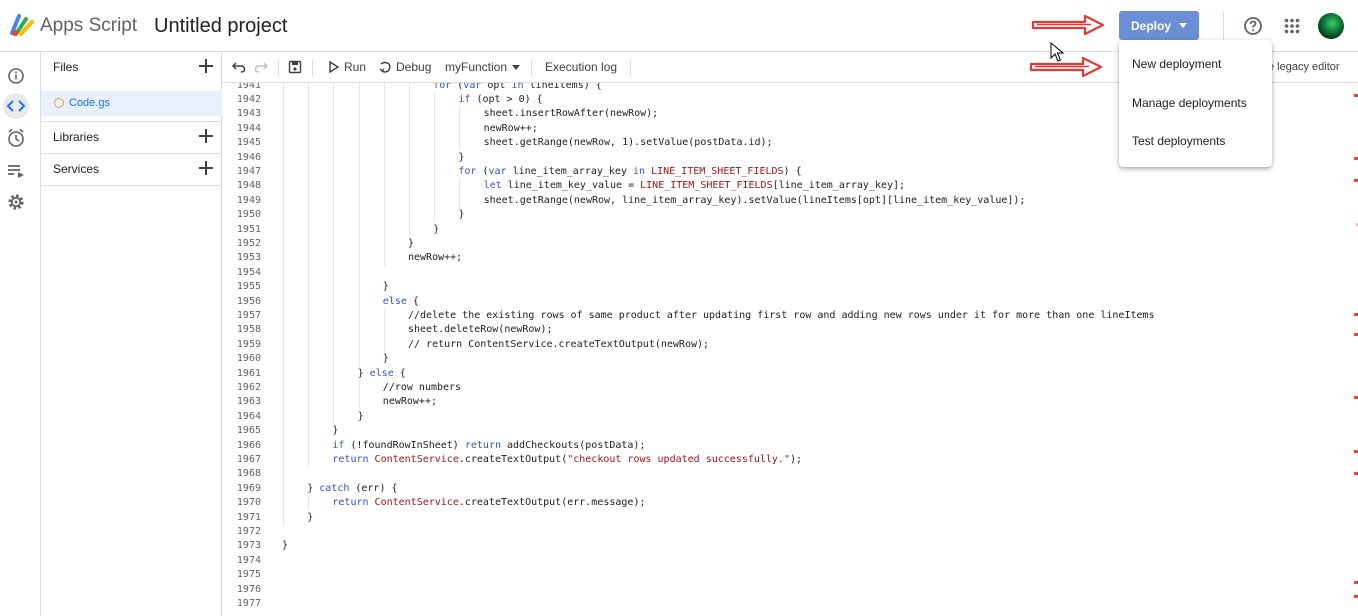 The image size is (1358, 616). Describe the element at coordinates (790, 546) in the screenshot. I see `code-line: 1973}` at that location.